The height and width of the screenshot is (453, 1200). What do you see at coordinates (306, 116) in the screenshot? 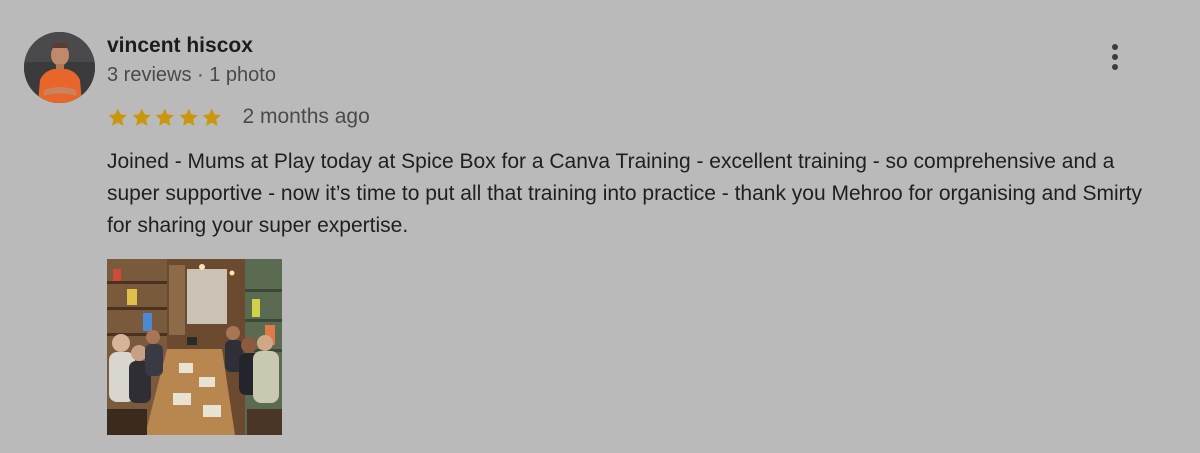
I see `review-date: 2 months ago` at bounding box center [306, 116].